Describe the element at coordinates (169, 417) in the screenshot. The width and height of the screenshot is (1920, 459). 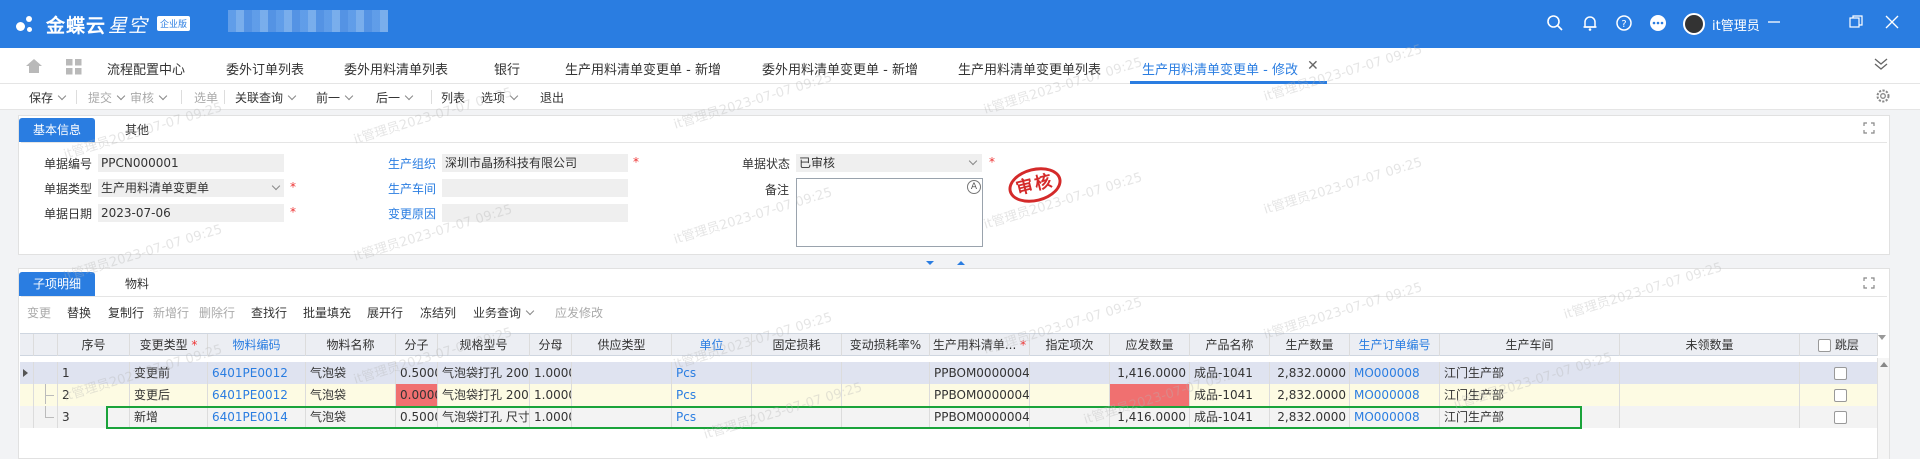
I see `cell-change-type: 新增` at that location.